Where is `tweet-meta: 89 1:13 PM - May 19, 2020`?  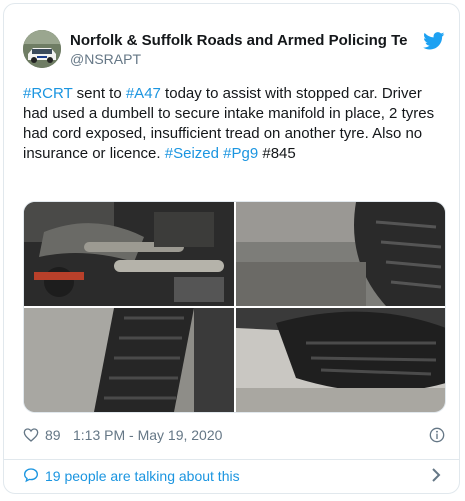
tweet-meta: 89 1:13 PM - May 19, 2020 is located at coordinates (234, 436).